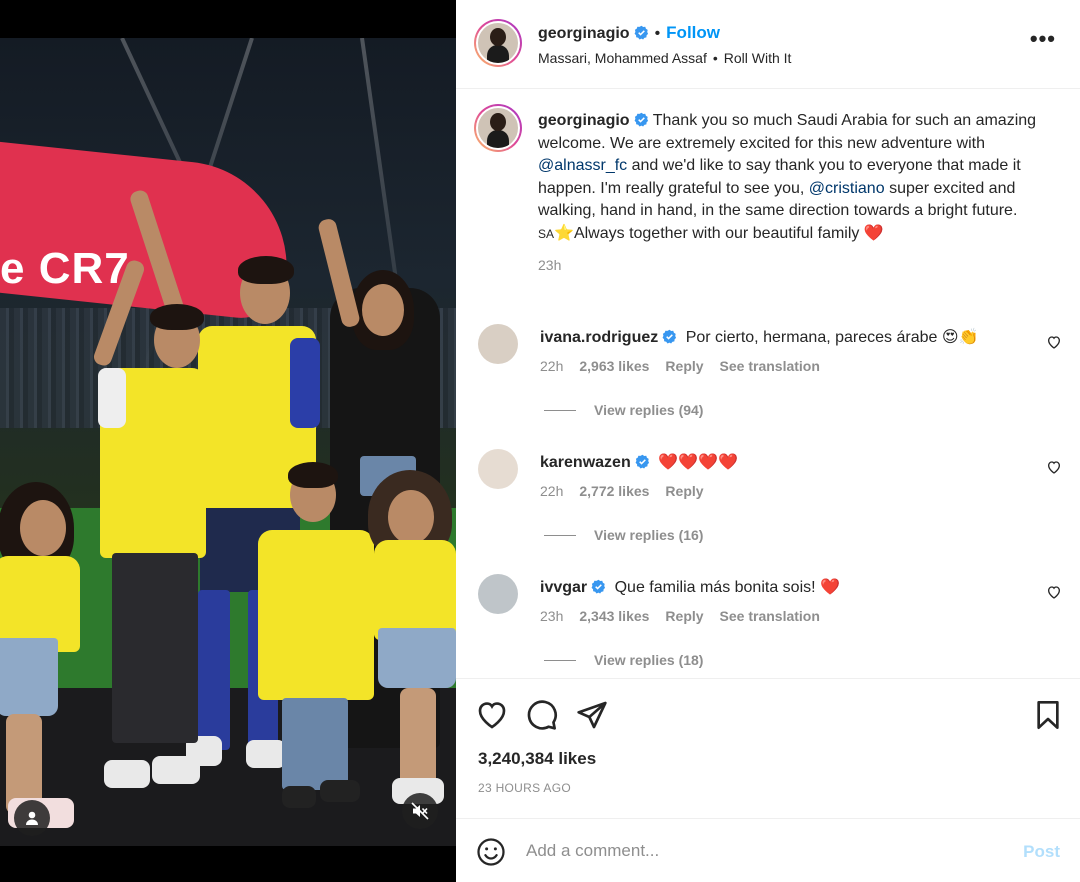 This screenshot has height=882, width=1080. I want to click on add-comment-bar: Post, so click(768, 850).